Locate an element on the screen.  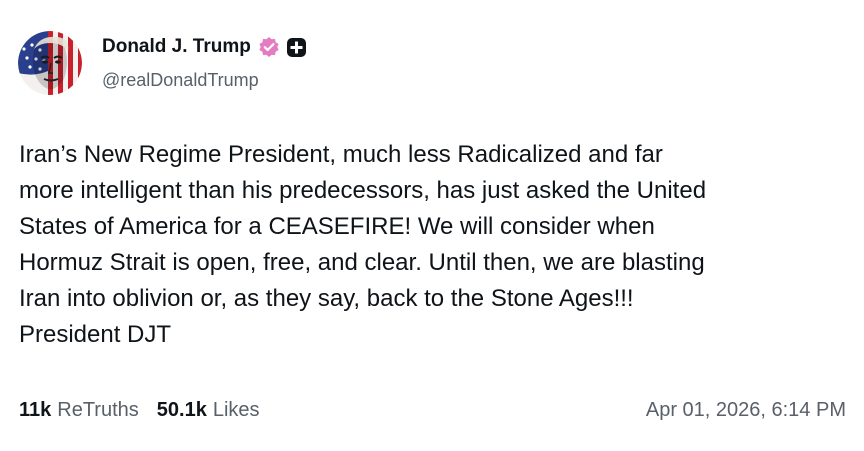
post-stats: 11k ReTruths 50.1k Likes is located at coordinates (148, 410).